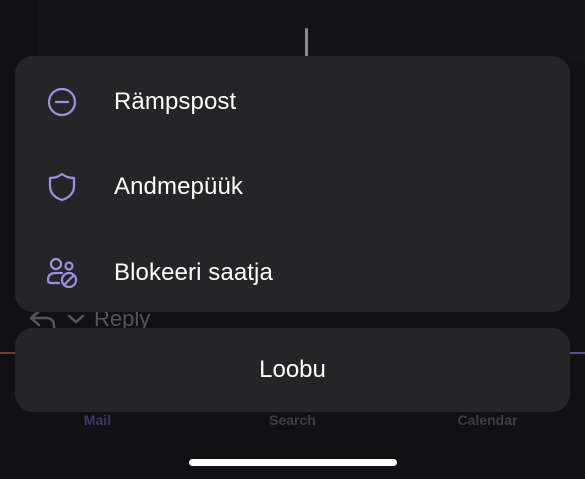 Image resolution: width=585 pixels, height=479 pixels. What do you see at coordinates (293, 462) in the screenshot?
I see `home-indicator` at bounding box center [293, 462].